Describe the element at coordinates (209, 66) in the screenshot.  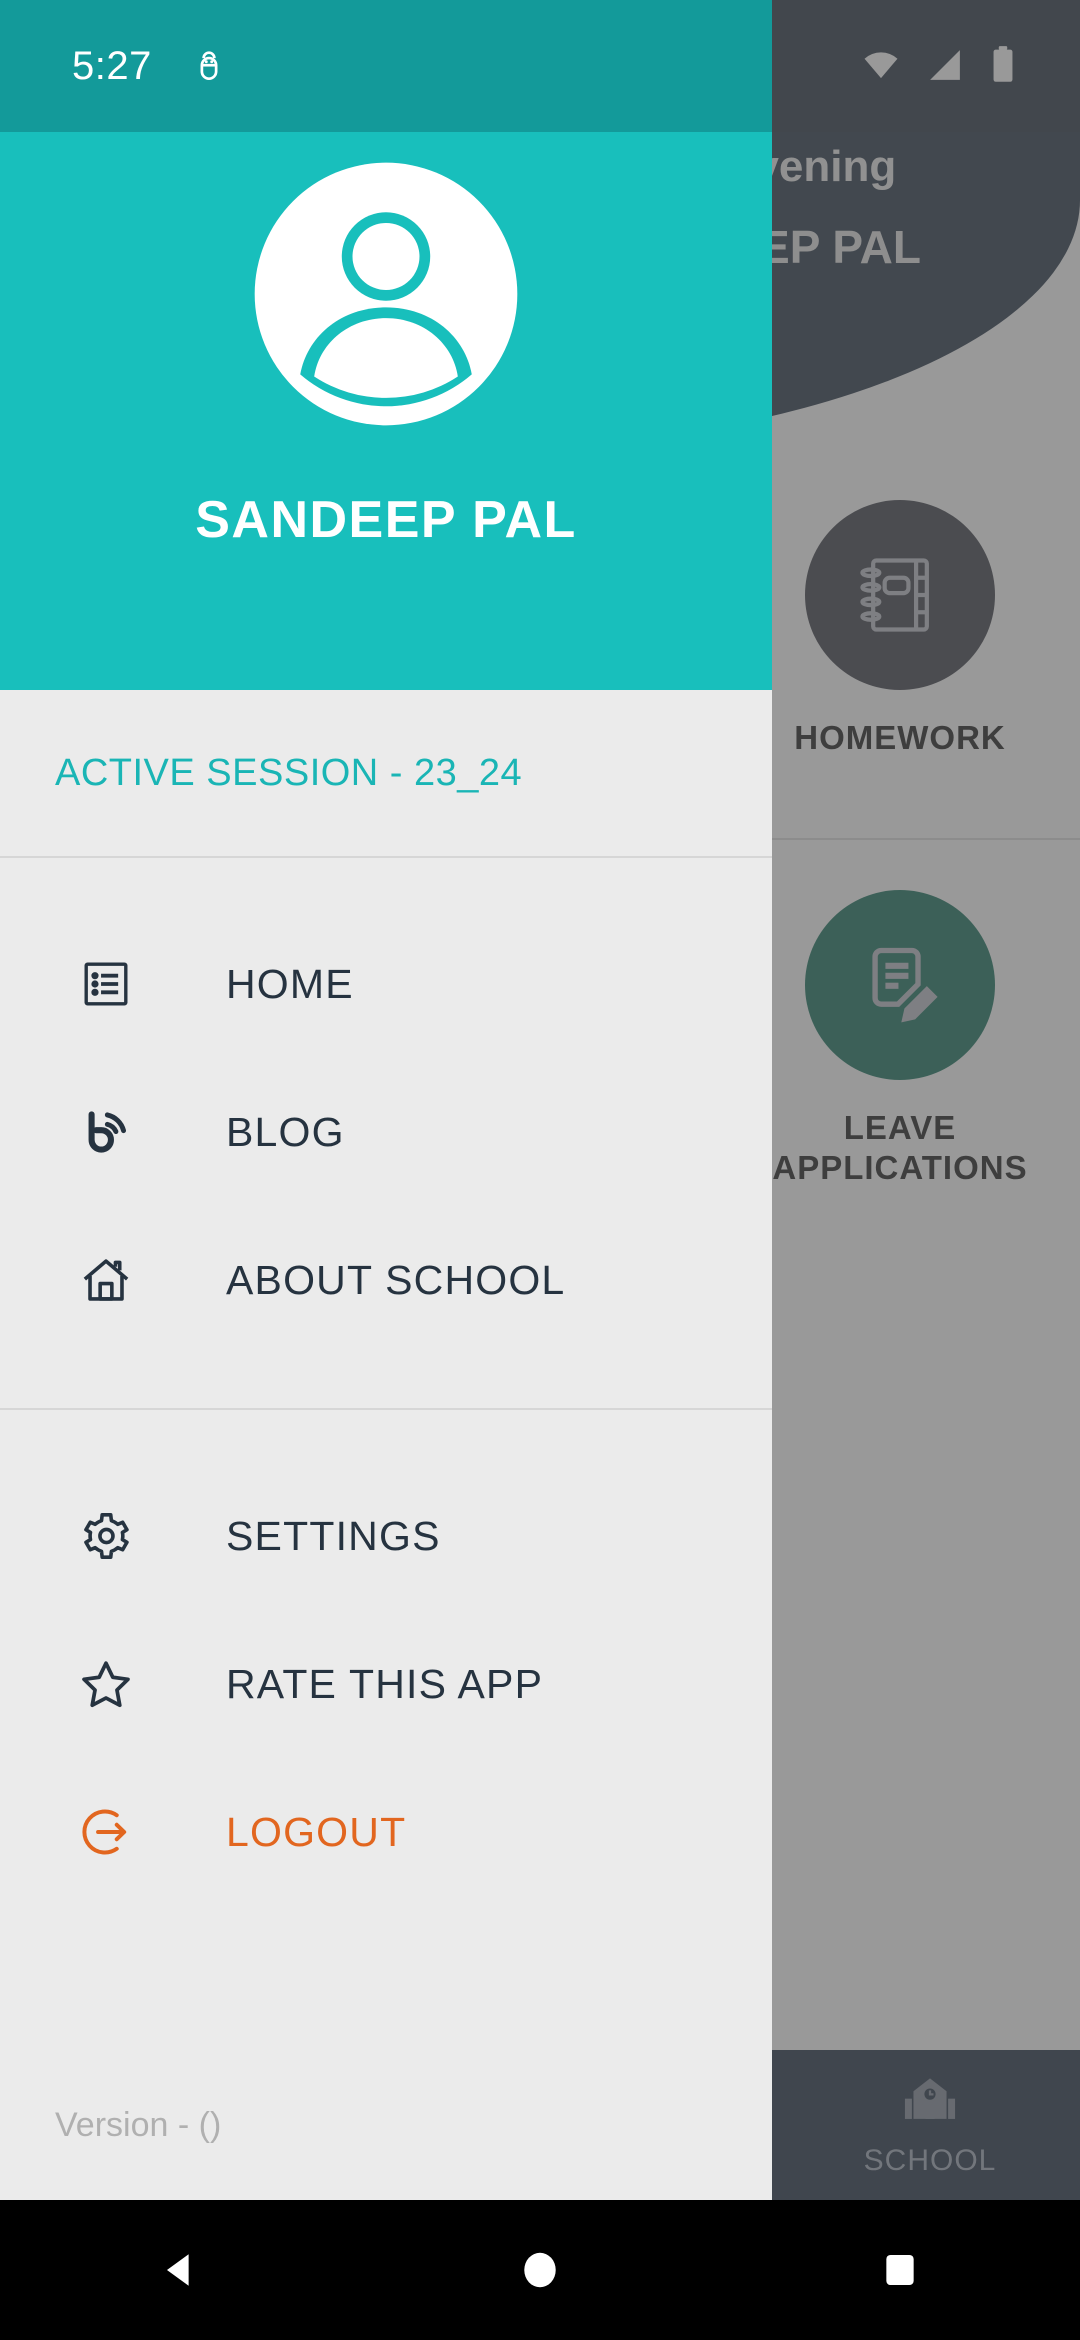
I see `bug-icon` at that location.